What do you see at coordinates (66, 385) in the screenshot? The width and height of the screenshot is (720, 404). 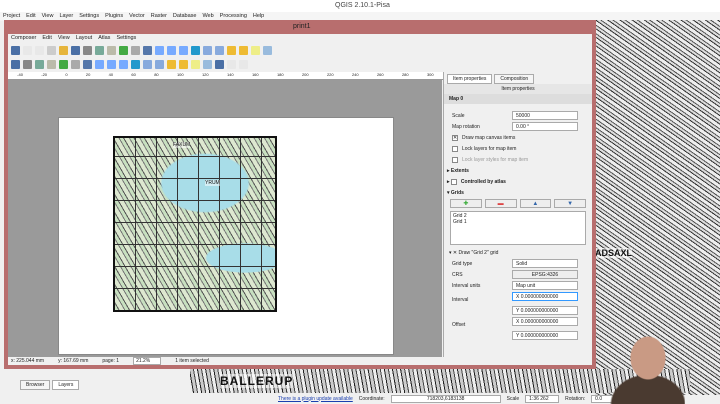 I see `tab-layers: Layers` at bounding box center [66, 385].